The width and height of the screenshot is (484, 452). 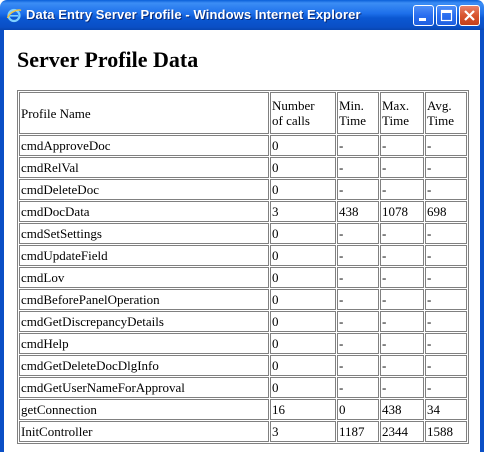 What do you see at coordinates (108, 59) in the screenshot?
I see `page-title: Server Profile Data` at bounding box center [108, 59].